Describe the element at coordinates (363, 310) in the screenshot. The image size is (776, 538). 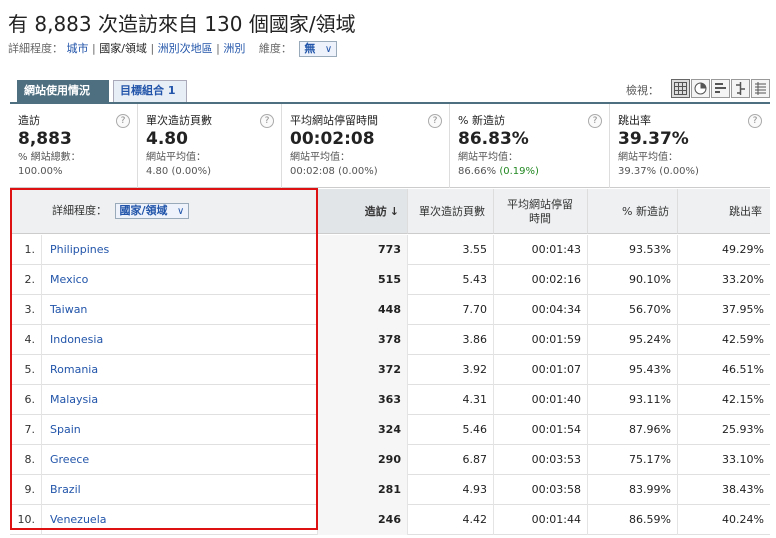
I see `cell-visits: 448` at that location.